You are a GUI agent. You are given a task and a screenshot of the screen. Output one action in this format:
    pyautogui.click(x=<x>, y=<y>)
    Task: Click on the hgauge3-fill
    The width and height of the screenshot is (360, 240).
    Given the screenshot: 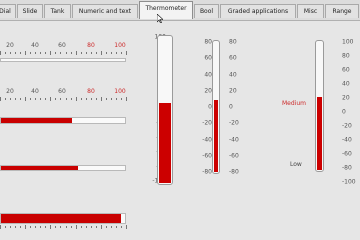 What is the action you would take?
    pyautogui.click(x=39, y=168)
    